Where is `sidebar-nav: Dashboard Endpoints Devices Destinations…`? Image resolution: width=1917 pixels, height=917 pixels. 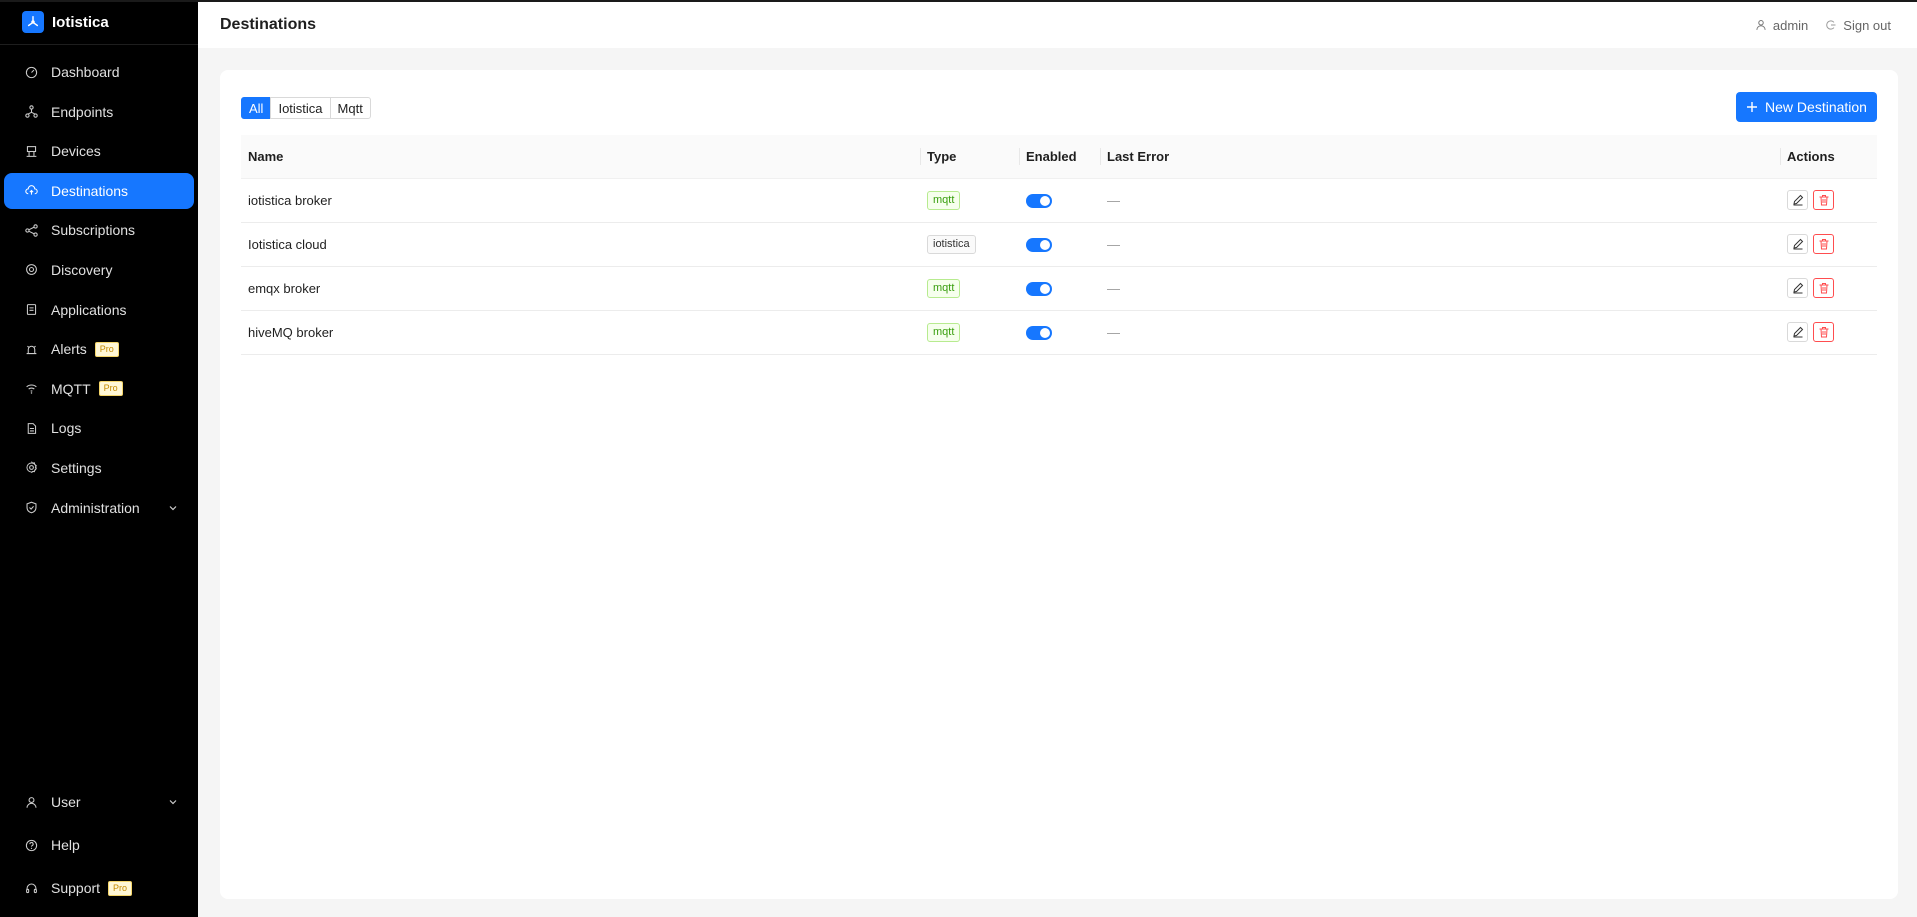 sidebar-nav: Dashboard Endpoints Devices Destinations… is located at coordinates (99, 285).